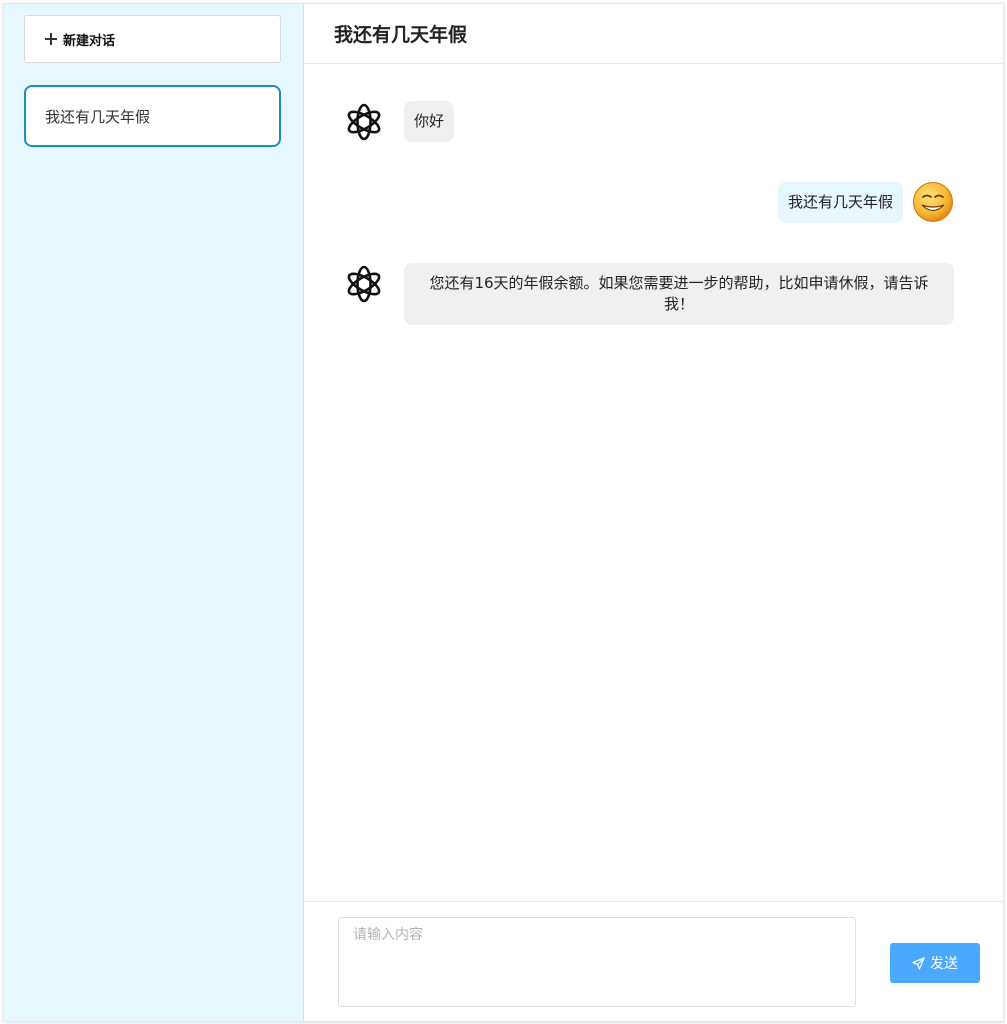 Image resolution: width=1007 pixels, height=1024 pixels. Describe the element at coordinates (152, 39) in the screenshot. I see `new-chat-button: 新建对话` at that location.